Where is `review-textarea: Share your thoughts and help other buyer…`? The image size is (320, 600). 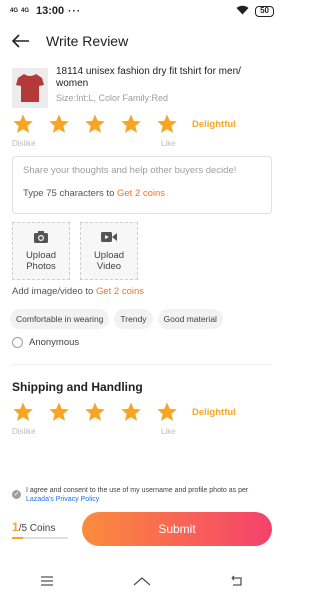
review-textarea: Share your thoughts and help other buyer… is located at coordinates (142, 185).